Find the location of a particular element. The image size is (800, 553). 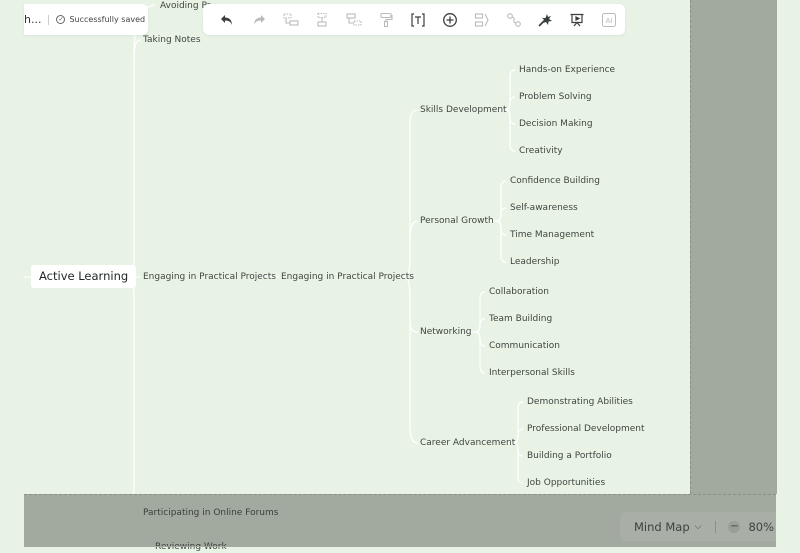

topic-participating-in-online-forums-overlay: Participating in Online Forums is located at coordinates (210, 513).